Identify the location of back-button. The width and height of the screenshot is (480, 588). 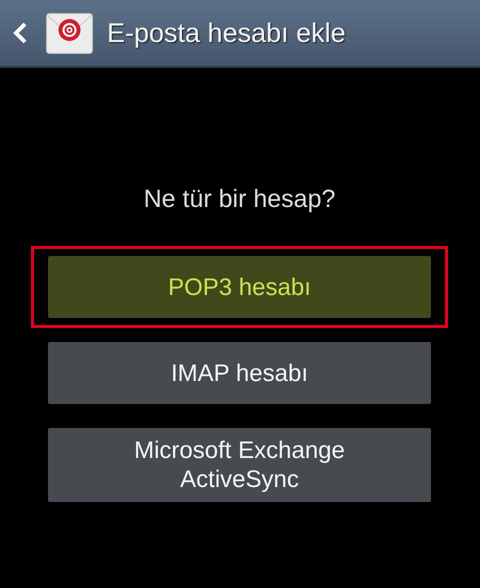
(52, 33).